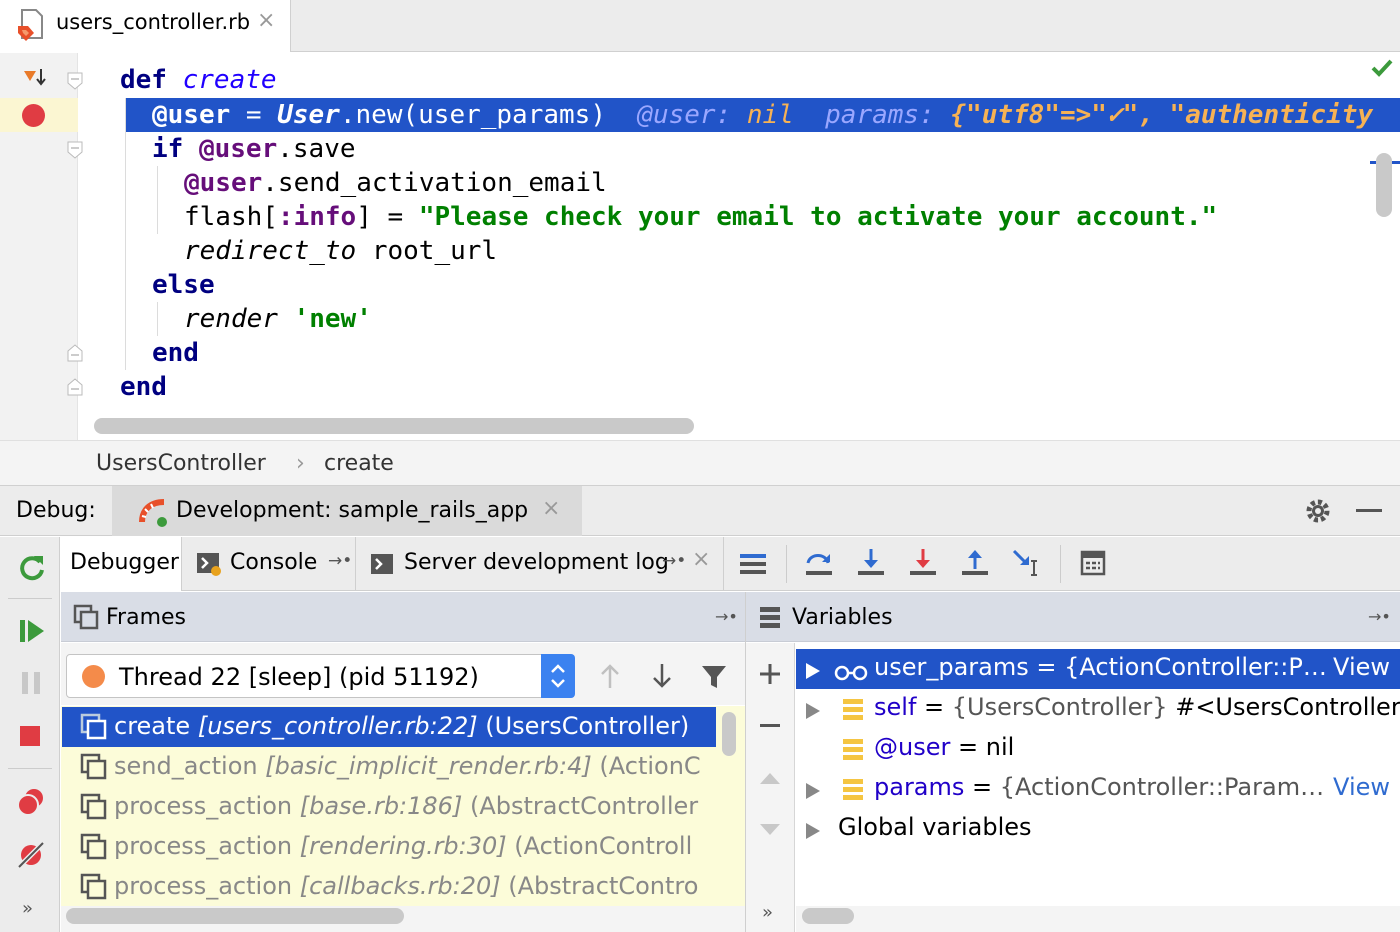  I want to click on frame-class: (ActionC, so click(650, 766).